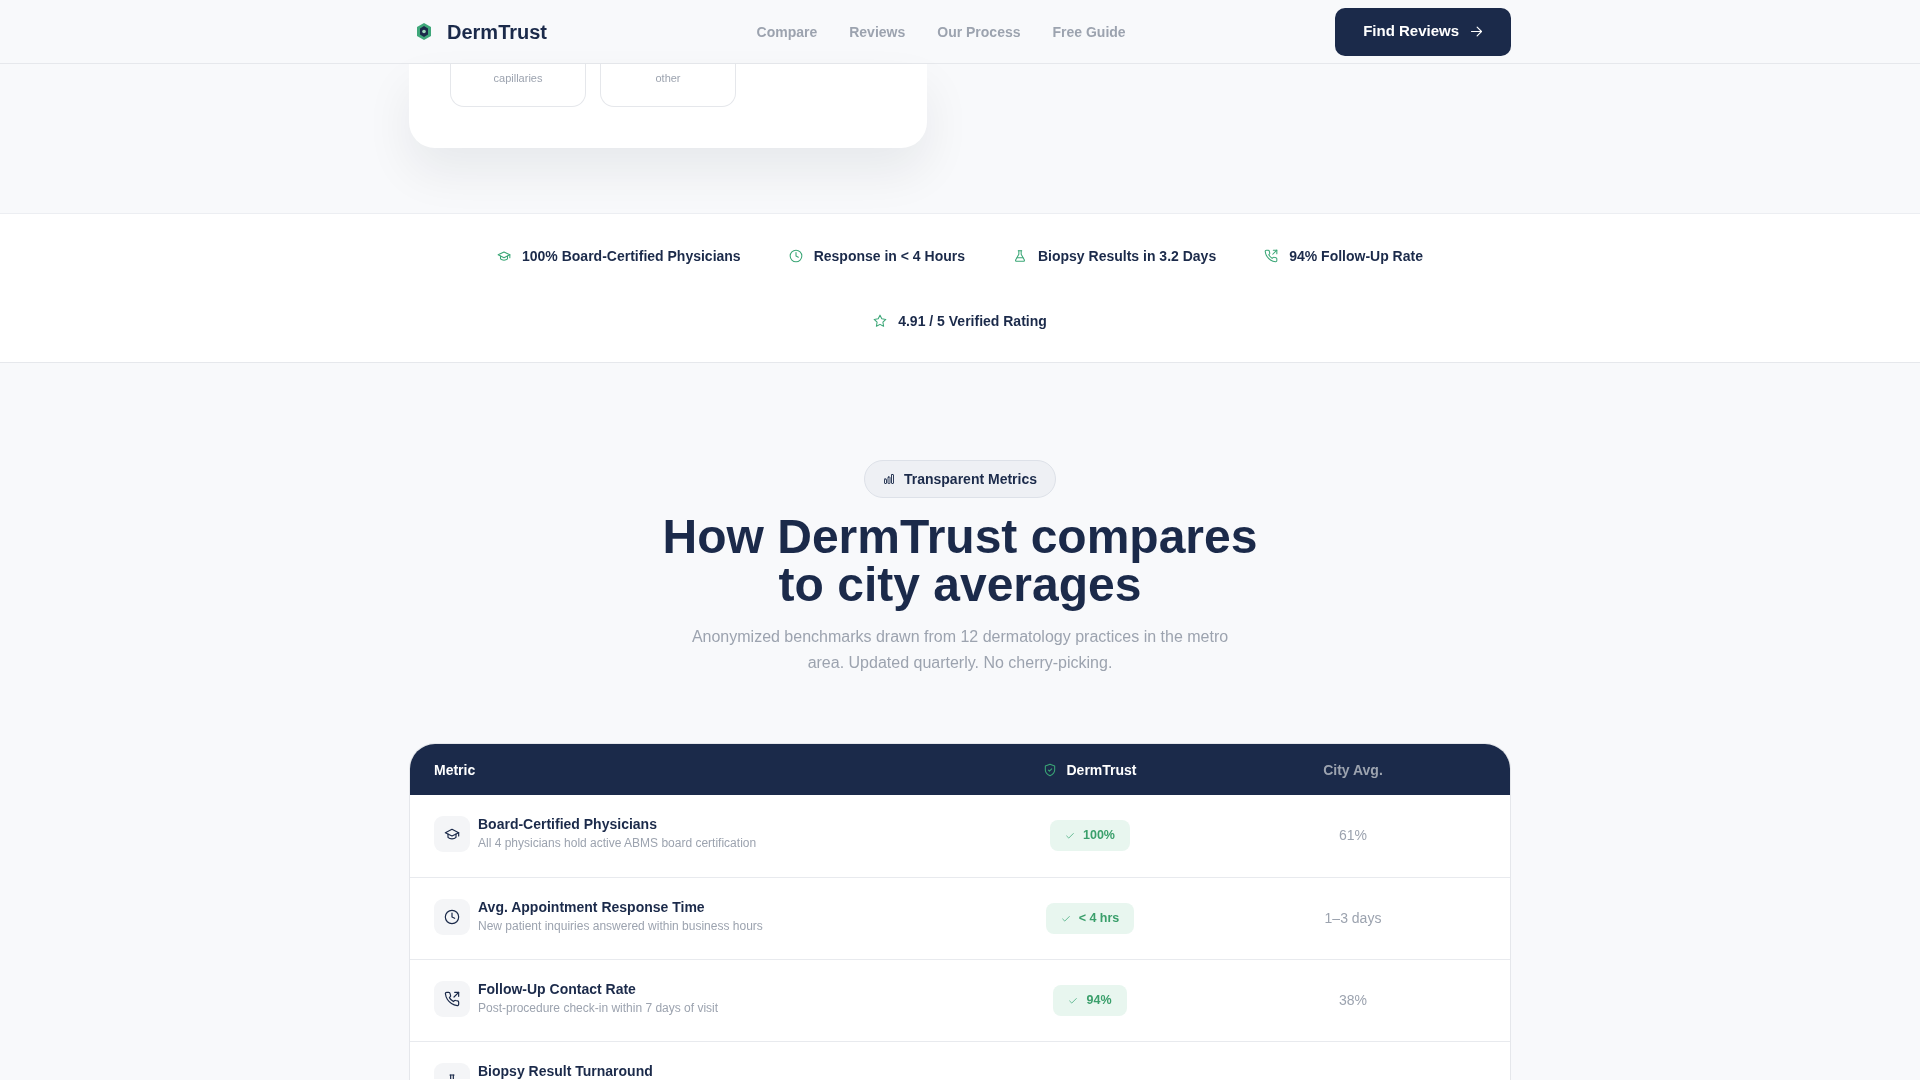 The image size is (1920, 1080). Describe the element at coordinates (1271, 256) in the screenshot. I see `phone-arrow-icon` at that location.